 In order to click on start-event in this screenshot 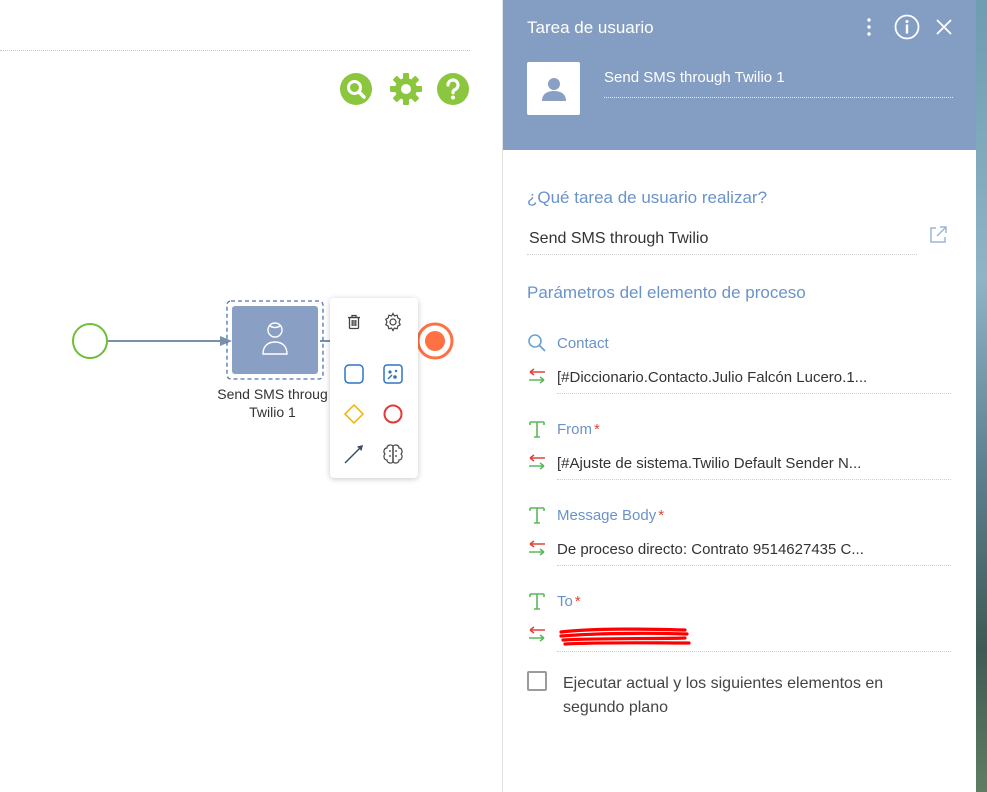, I will do `click(90, 341)`.